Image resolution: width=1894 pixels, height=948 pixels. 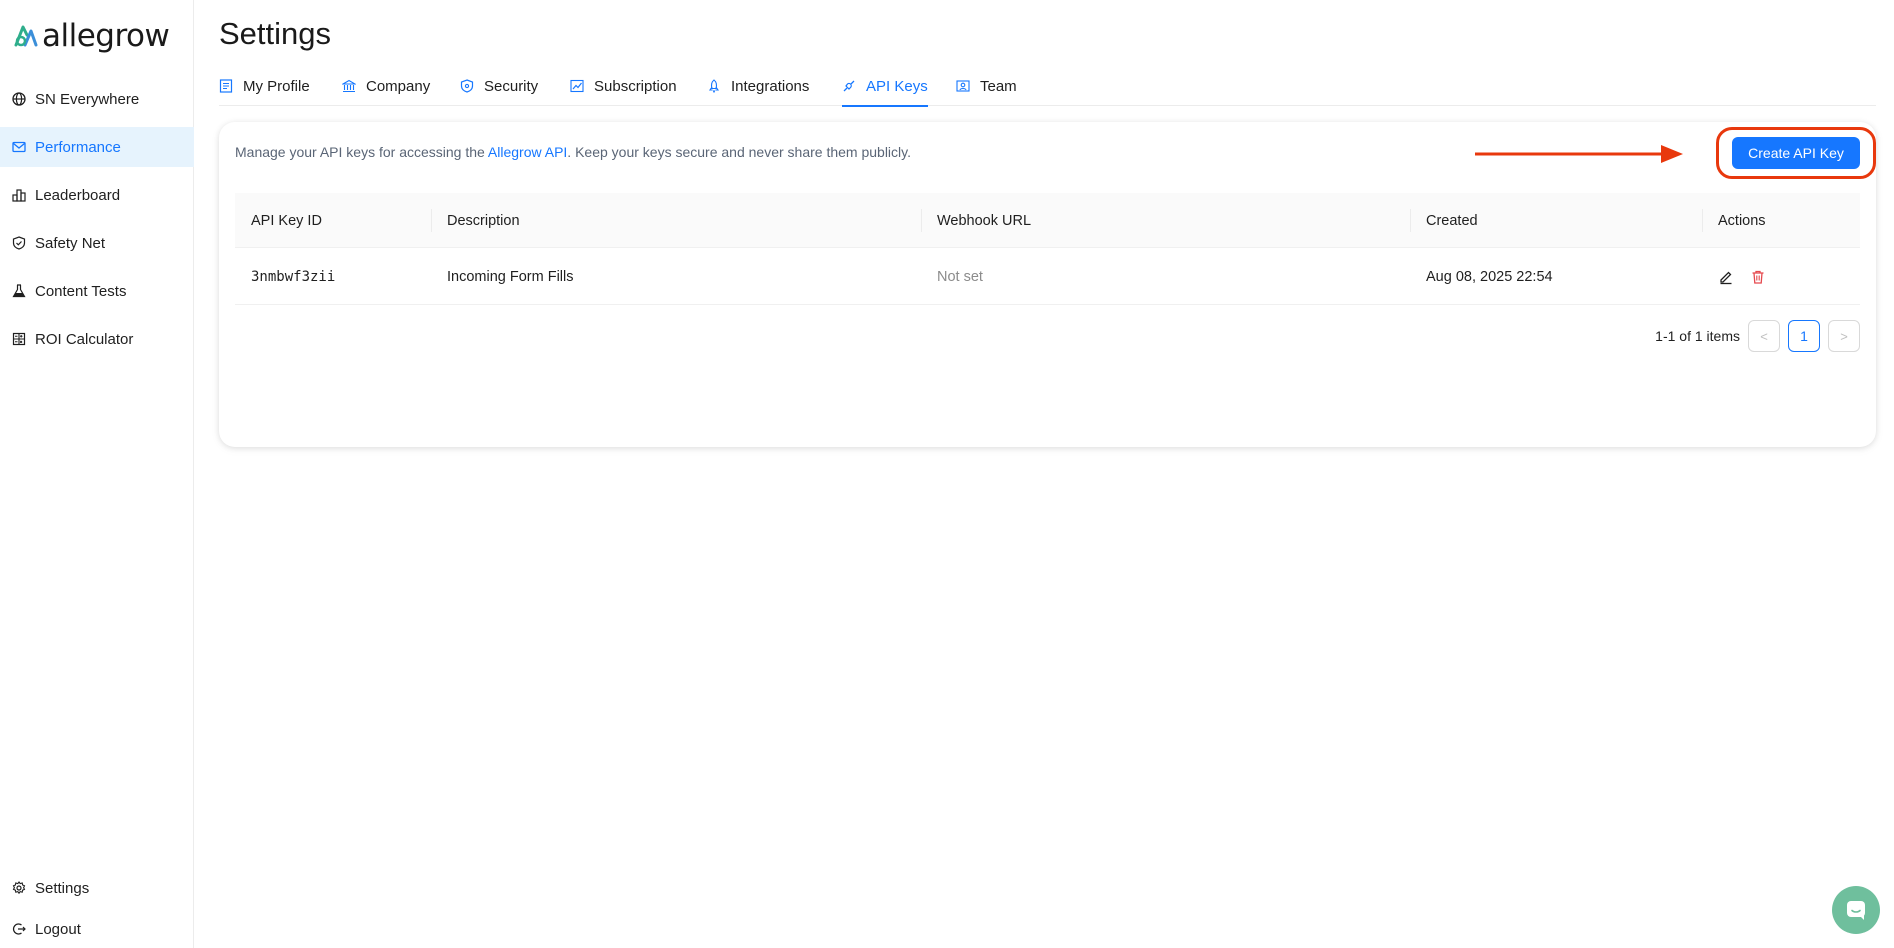 What do you see at coordinates (226, 86) in the screenshot?
I see `profile-icon` at bounding box center [226, 86].